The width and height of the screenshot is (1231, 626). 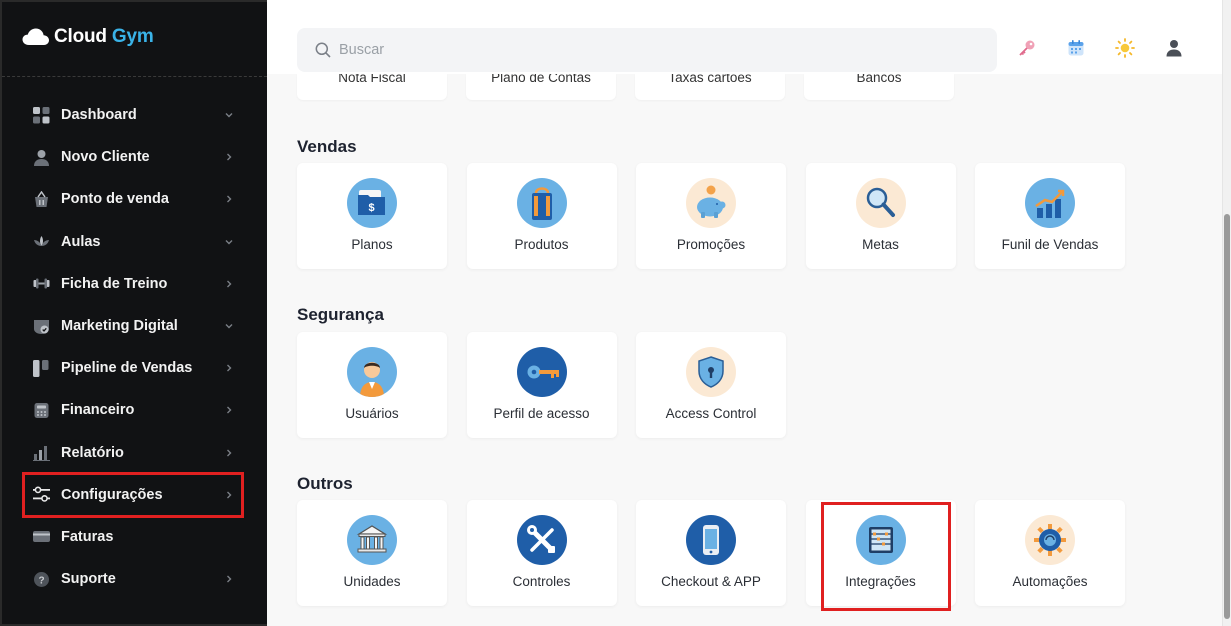 I want to click on card-label: Perfil de acesso, so click(x=541, y=413).